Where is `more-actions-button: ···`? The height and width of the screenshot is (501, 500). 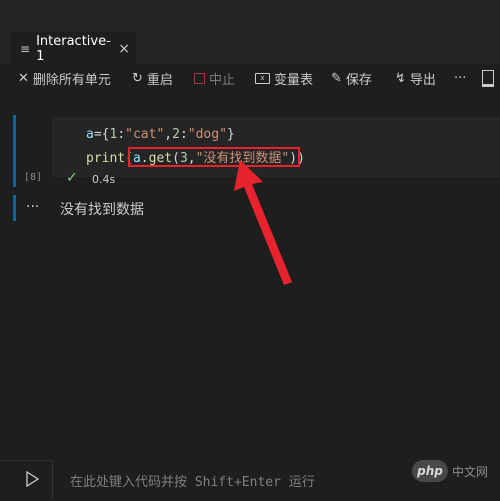
more-actions-button: ··· is located at coordinates (460, 78).